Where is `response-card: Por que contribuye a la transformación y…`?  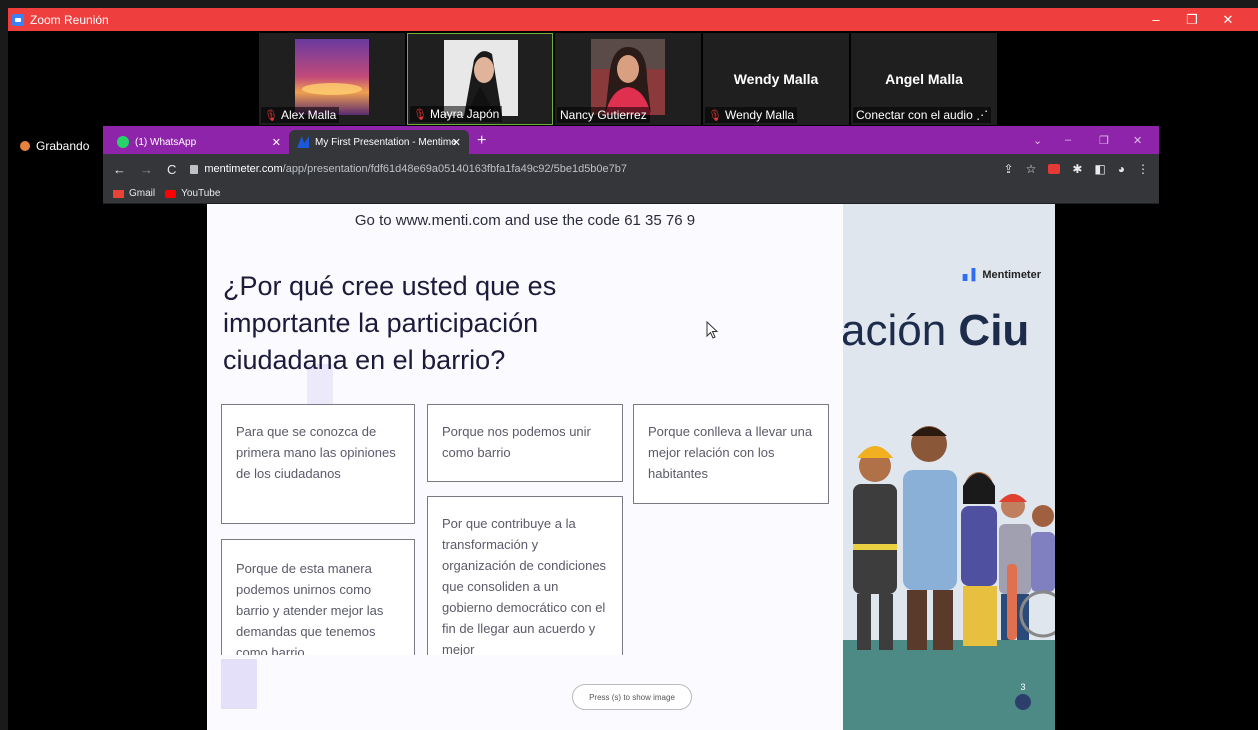 response-card: Por que contribuye a la transformación y… is located at coordinates (525, 575).